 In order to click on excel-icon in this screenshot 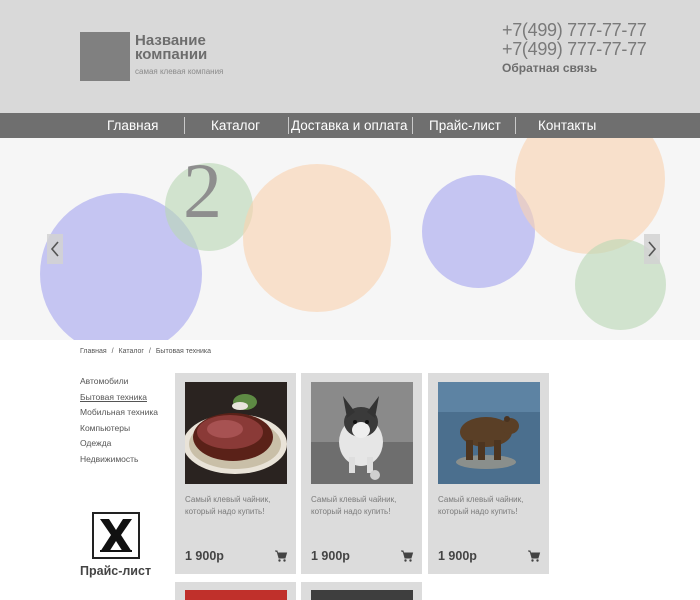, I will do `click(116, 535)`.